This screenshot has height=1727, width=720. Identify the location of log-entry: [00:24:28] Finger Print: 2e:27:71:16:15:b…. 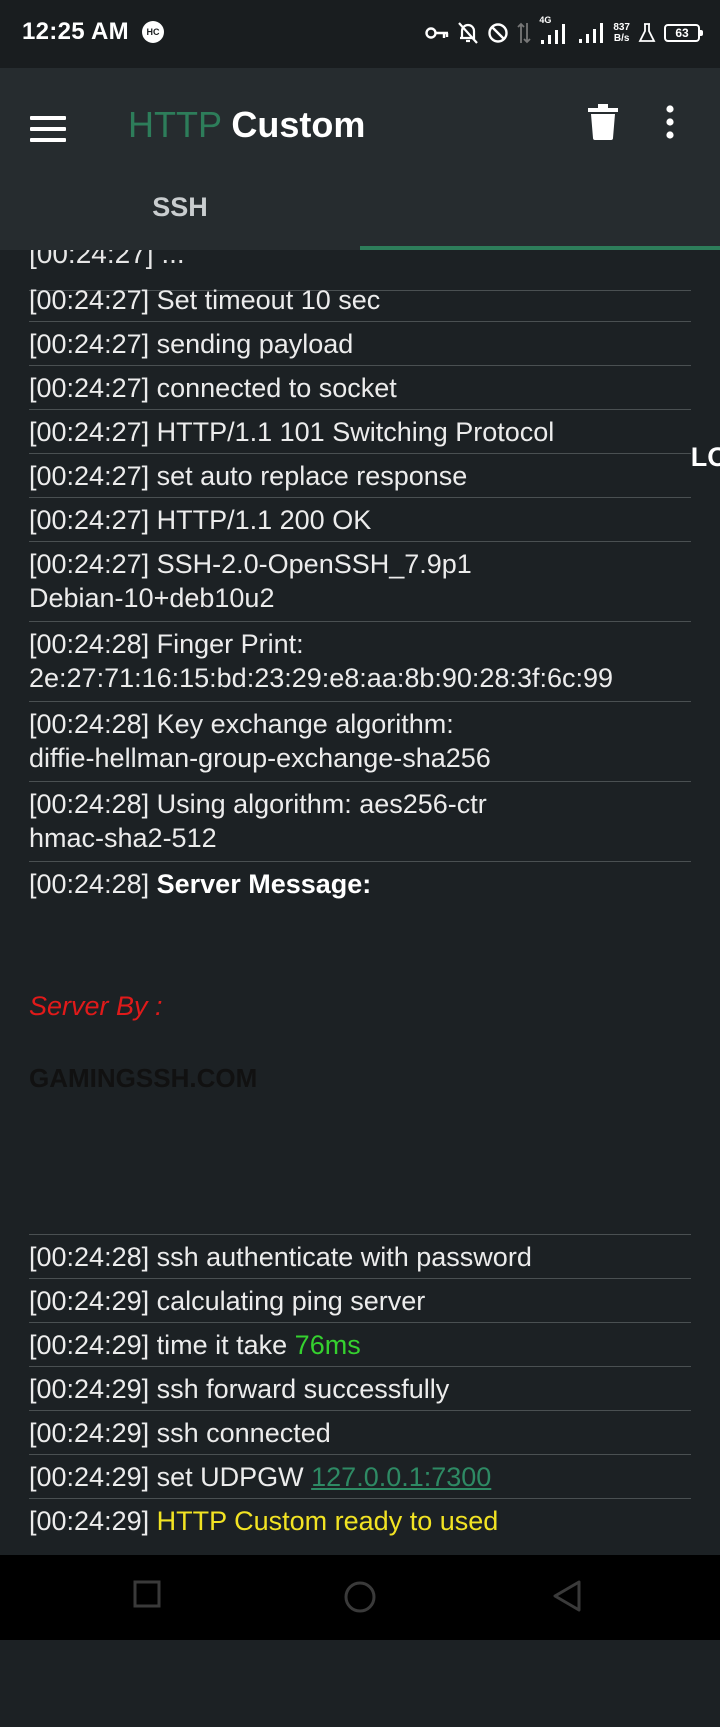
(360, 662).